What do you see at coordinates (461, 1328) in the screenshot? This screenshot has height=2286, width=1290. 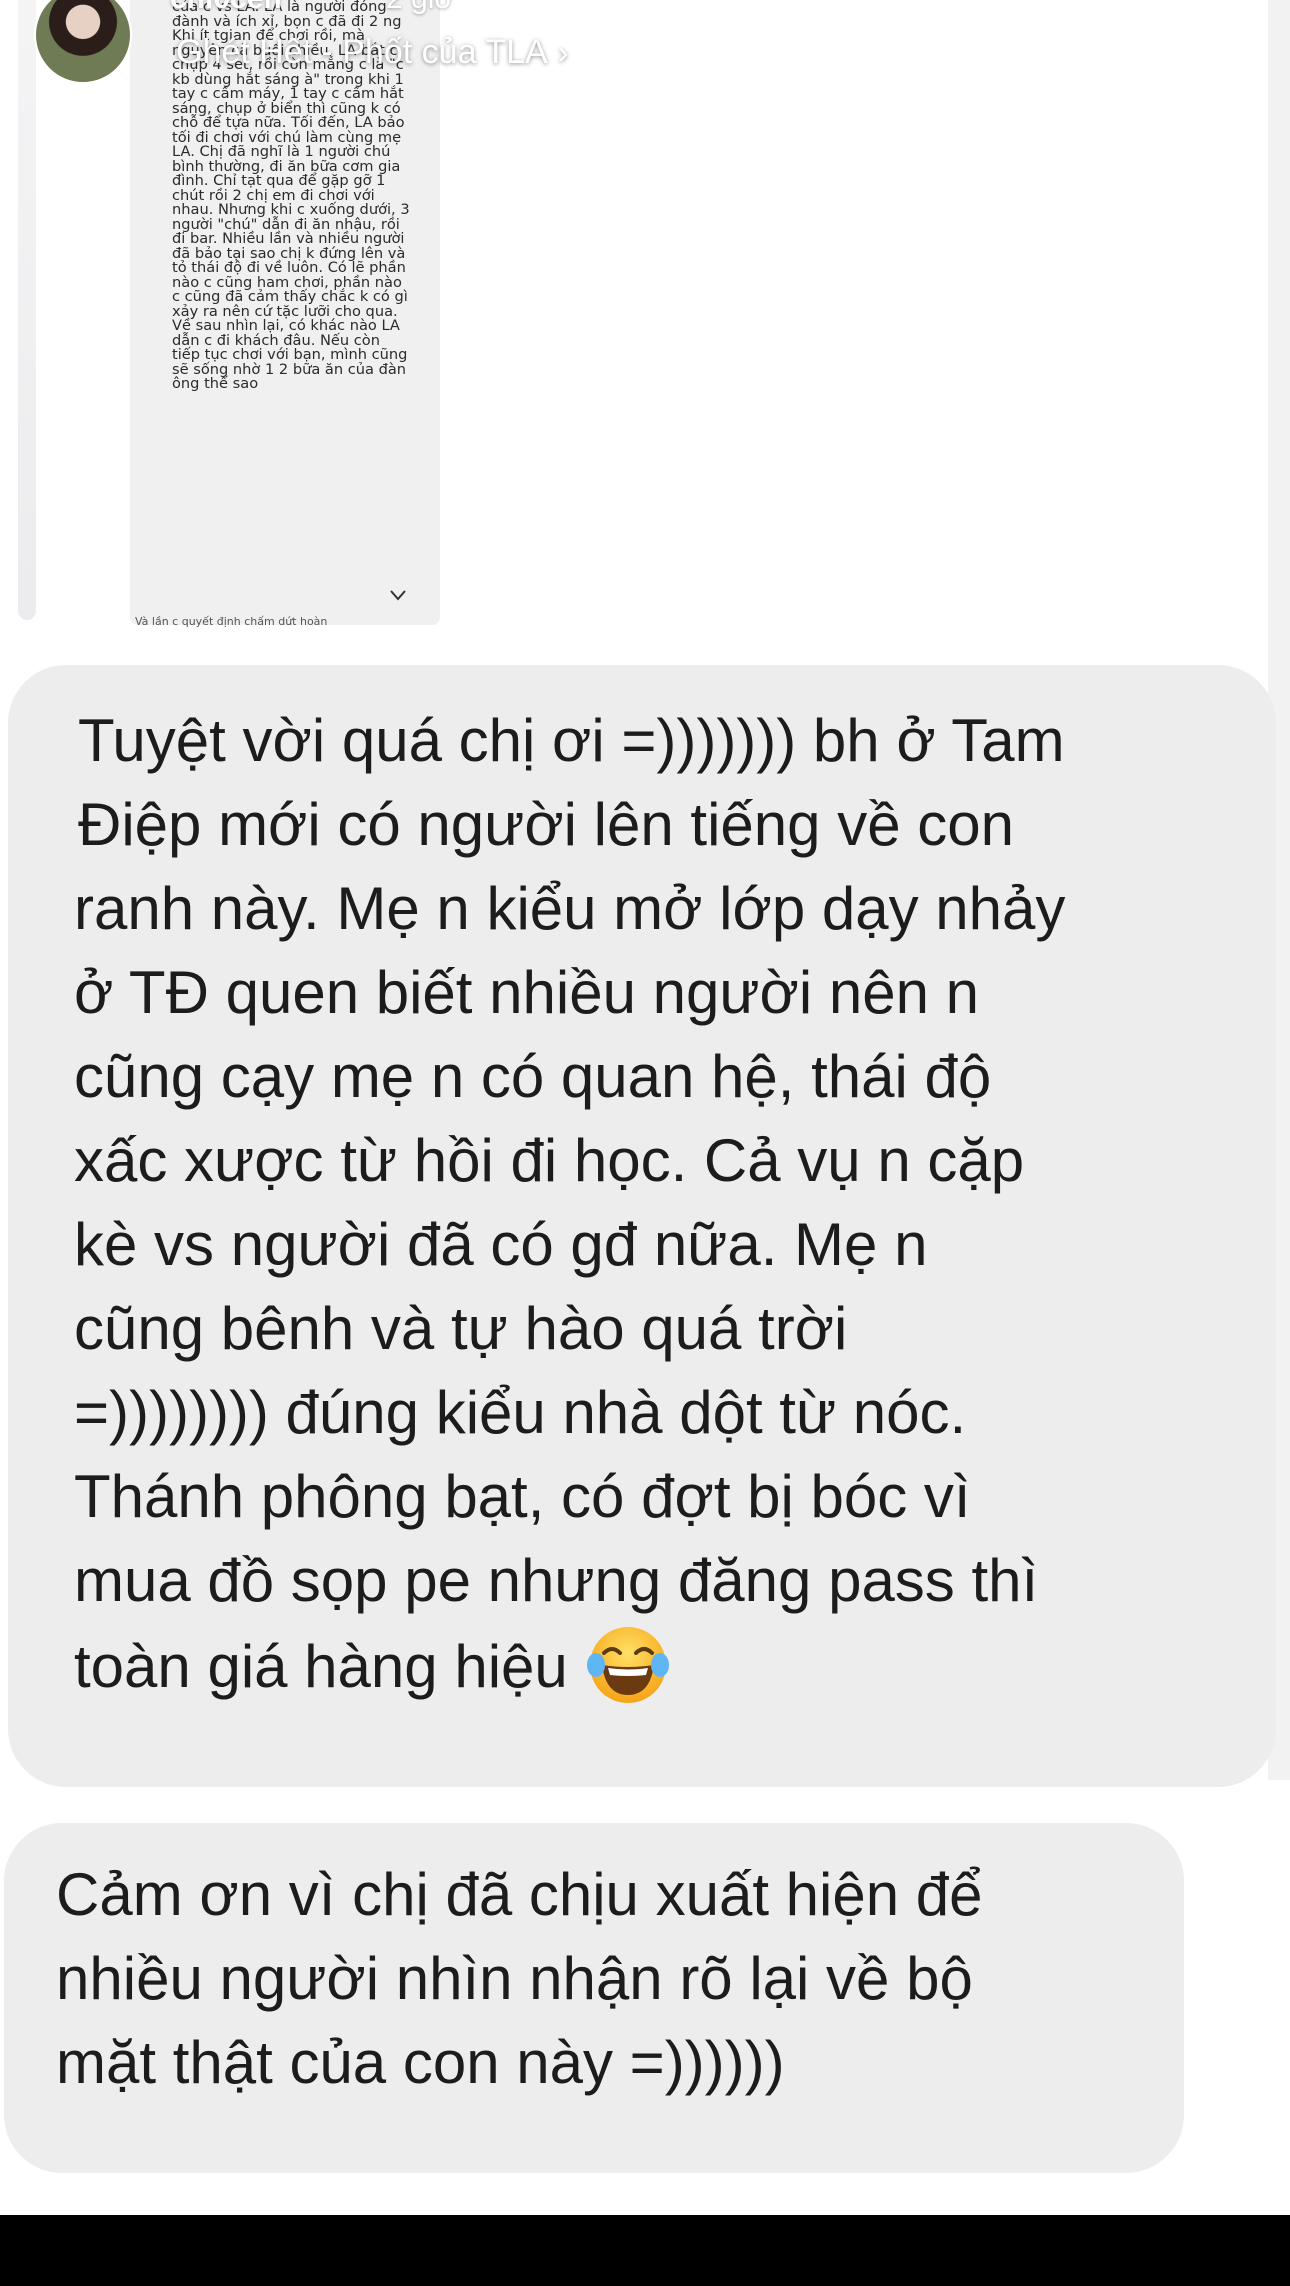 I see `message-line: cũng bênh và tự hào quá trời` at bounding box center [461, 1328].